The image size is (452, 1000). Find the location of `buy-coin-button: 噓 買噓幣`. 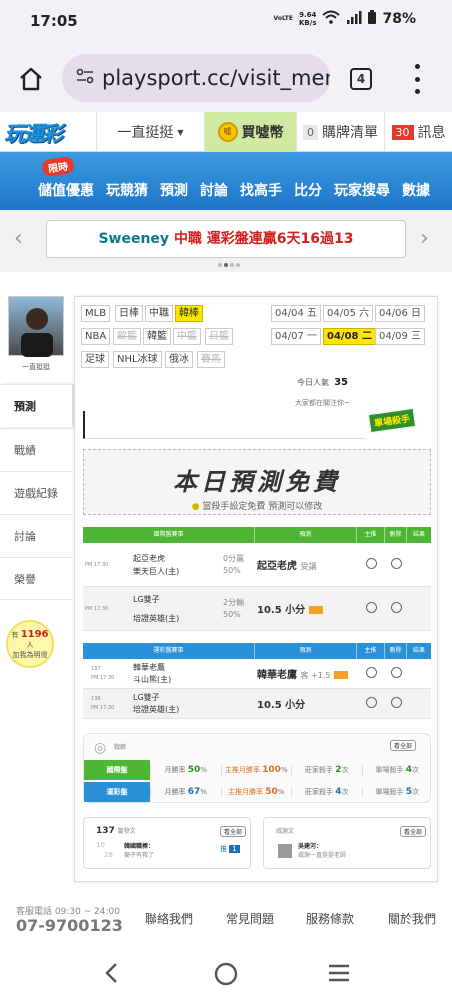

buy-coin-button: 噓 買噓幣 is located at coordinates (250, 132).